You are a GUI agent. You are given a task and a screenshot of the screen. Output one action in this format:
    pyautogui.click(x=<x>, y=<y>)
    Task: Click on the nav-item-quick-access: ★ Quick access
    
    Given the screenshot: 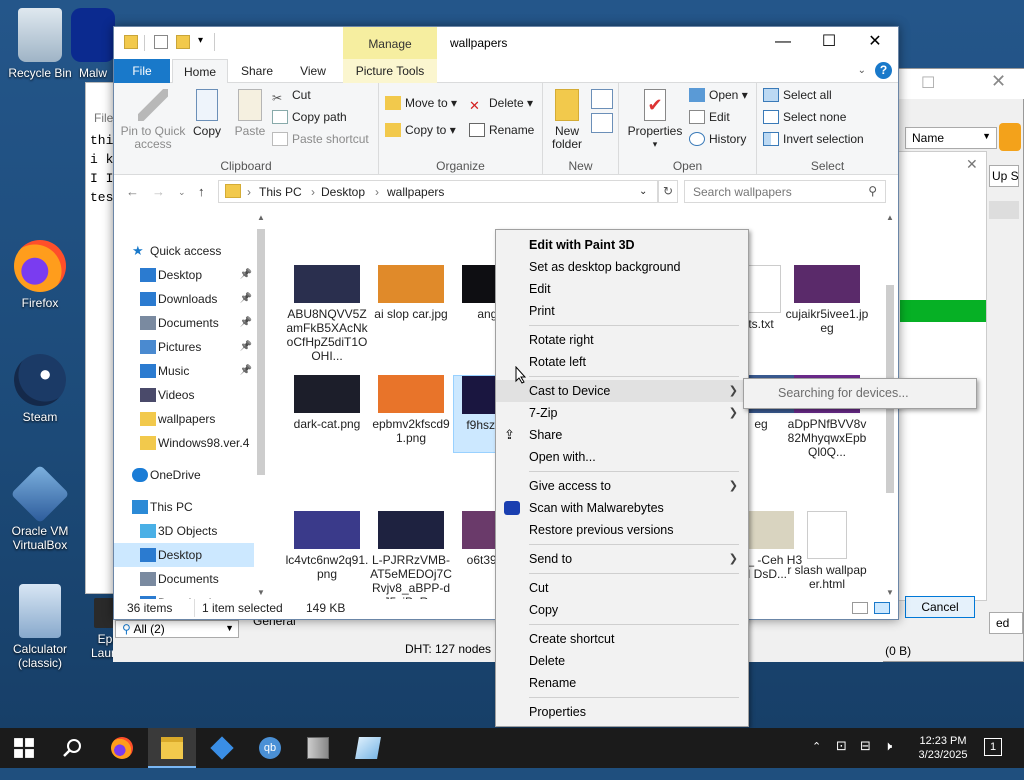 What is the action you would take?
    pyautogui.click(x=184, y=251)
    